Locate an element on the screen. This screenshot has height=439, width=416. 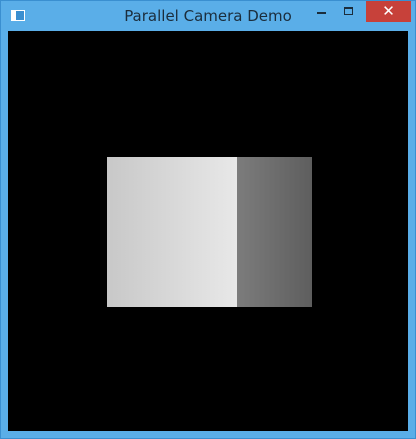
title-bar: Parallel Camera Demo ✕ is located at coordinates (208, 16).